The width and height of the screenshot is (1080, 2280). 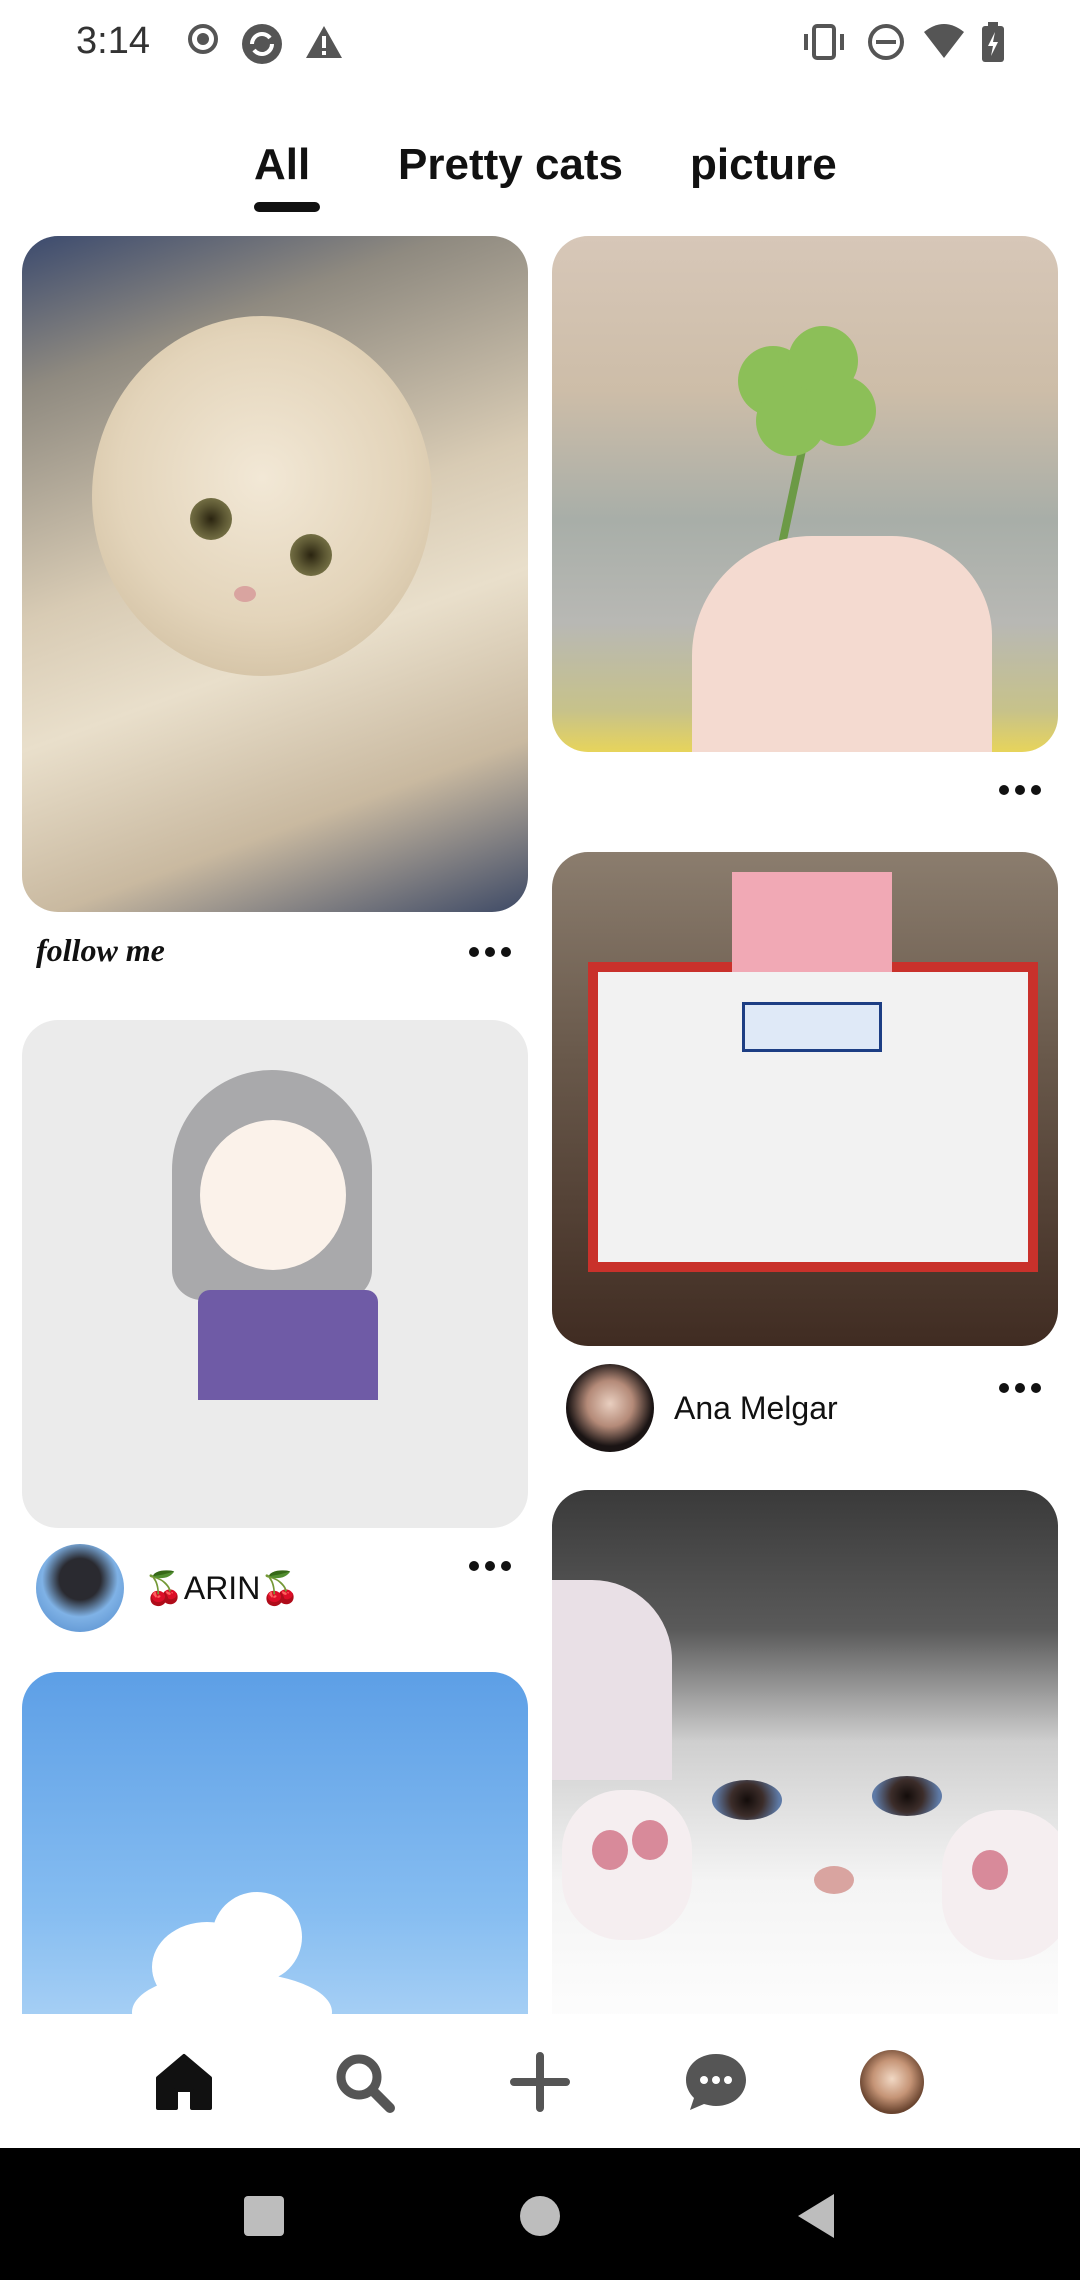 I want to click on back-icon, so click(x=816, y=2216).